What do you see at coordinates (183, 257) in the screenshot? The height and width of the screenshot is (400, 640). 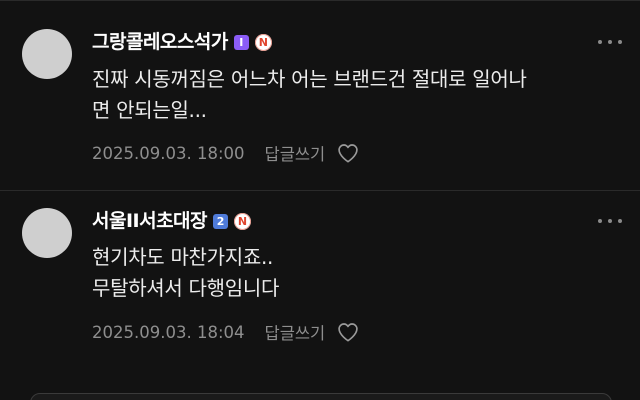 I see `comment-line: 현기차도 마찬가지죠..` at bounding box center [183, 257].